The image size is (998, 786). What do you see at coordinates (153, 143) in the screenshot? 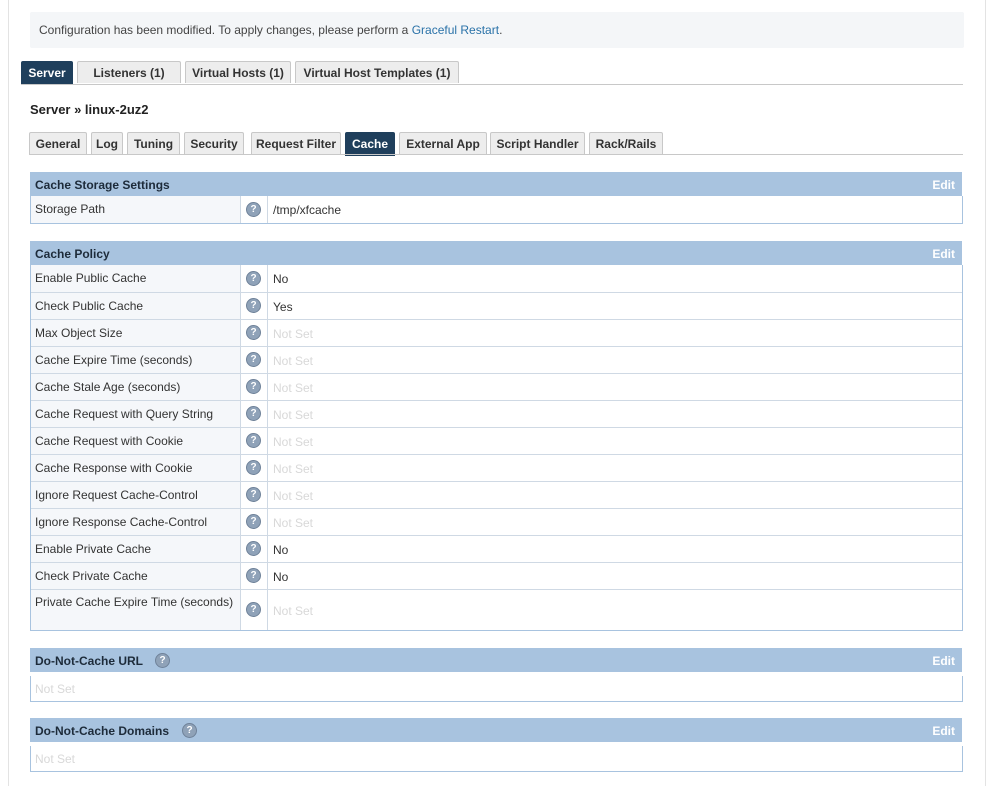
I see `tab-tuning: Tuning` at bounding box center [153, 143].